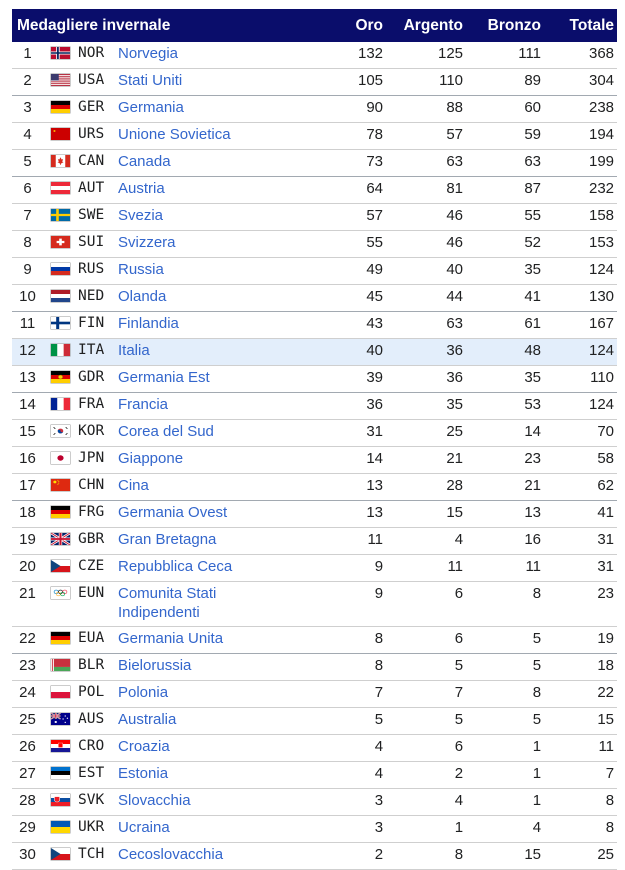  I want to click on country-link: Comunita Stati Indipendenti, so click(167, 603).